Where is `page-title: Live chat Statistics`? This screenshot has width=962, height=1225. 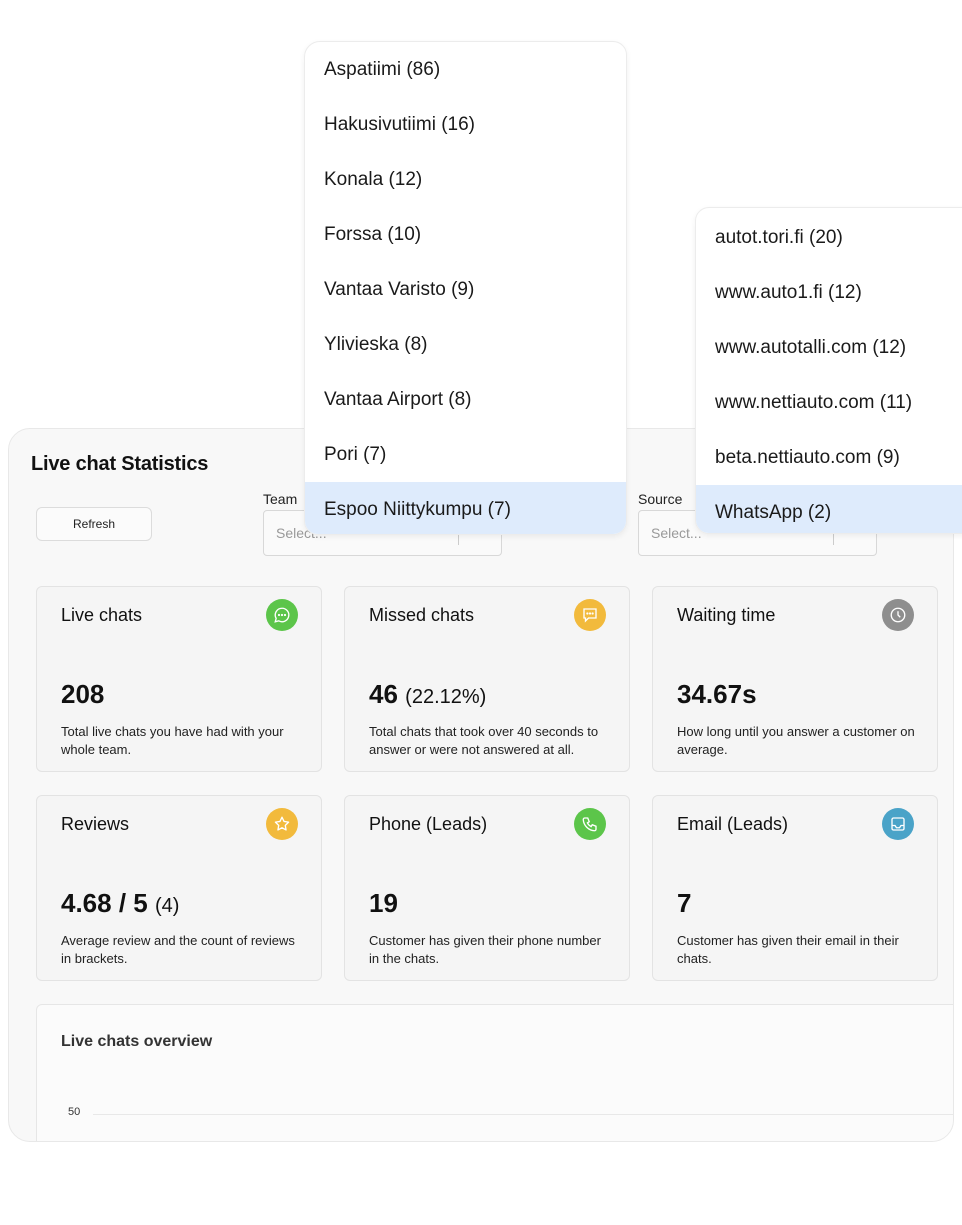 page-title: Live chat Statistics is located at coordinates (120, 464).